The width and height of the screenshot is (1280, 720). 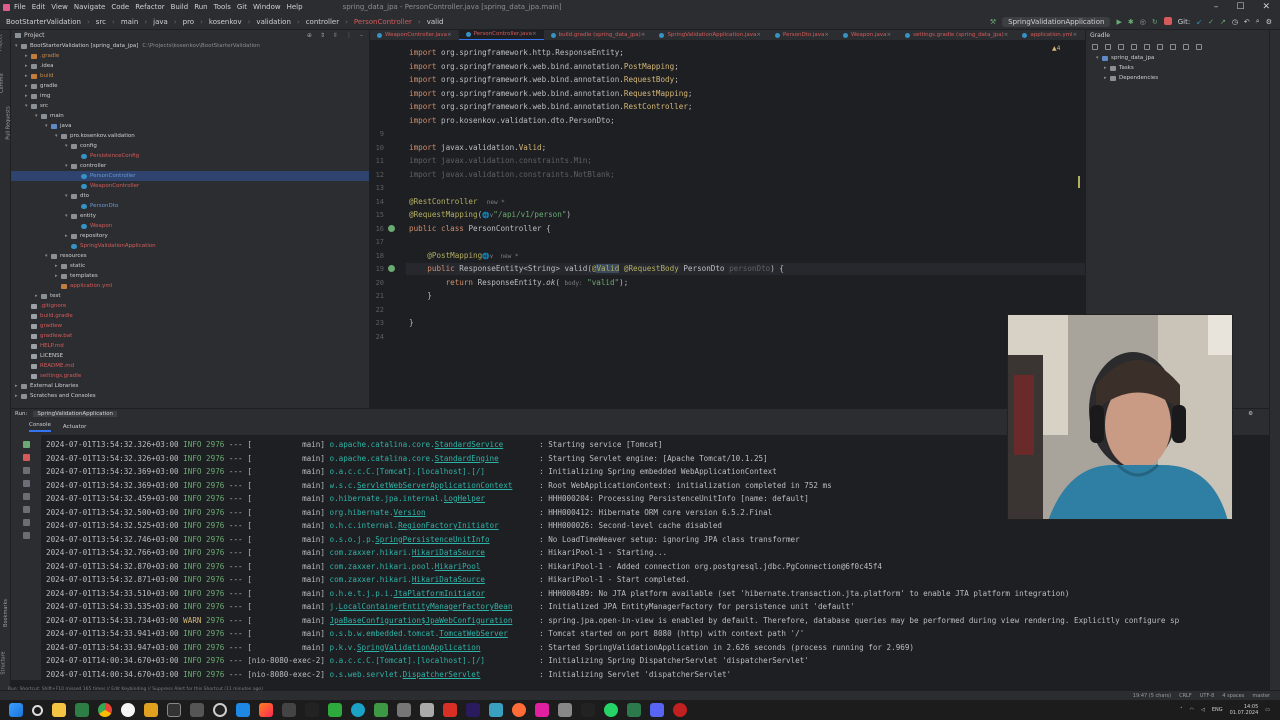 What do you see at coordinates (1269, 22) in the screenshot?
I see `settings-gear-icon: ⚙` at bounding box center [1269, 22].